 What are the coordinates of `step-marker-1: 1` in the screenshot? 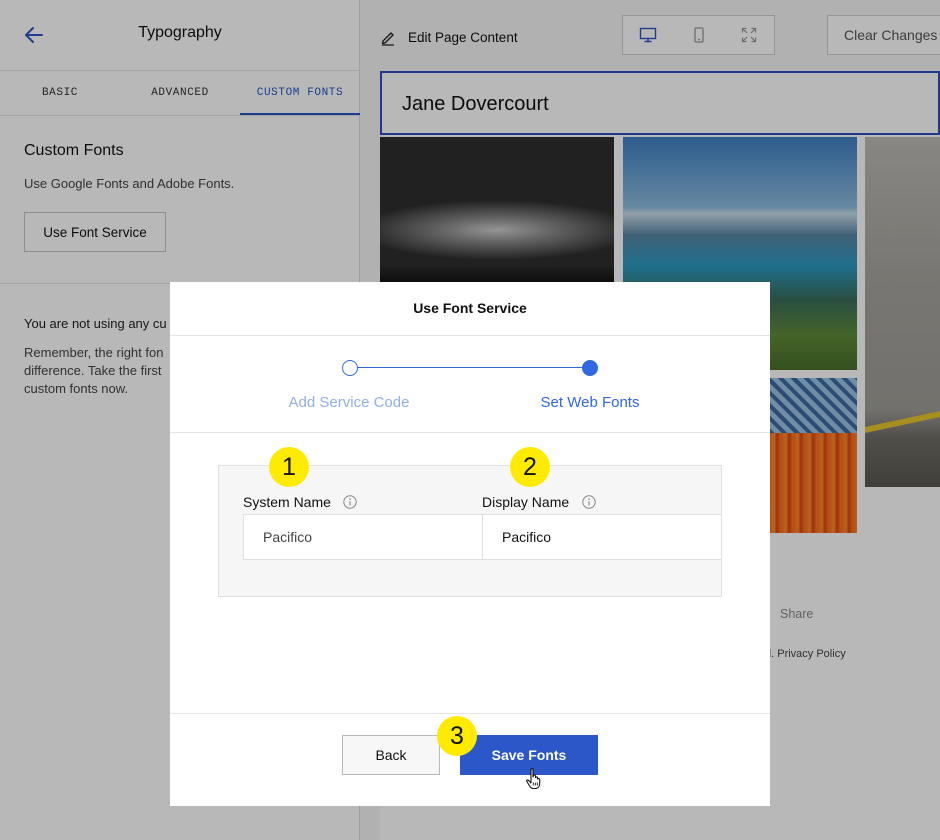 It's located at (289, 467).